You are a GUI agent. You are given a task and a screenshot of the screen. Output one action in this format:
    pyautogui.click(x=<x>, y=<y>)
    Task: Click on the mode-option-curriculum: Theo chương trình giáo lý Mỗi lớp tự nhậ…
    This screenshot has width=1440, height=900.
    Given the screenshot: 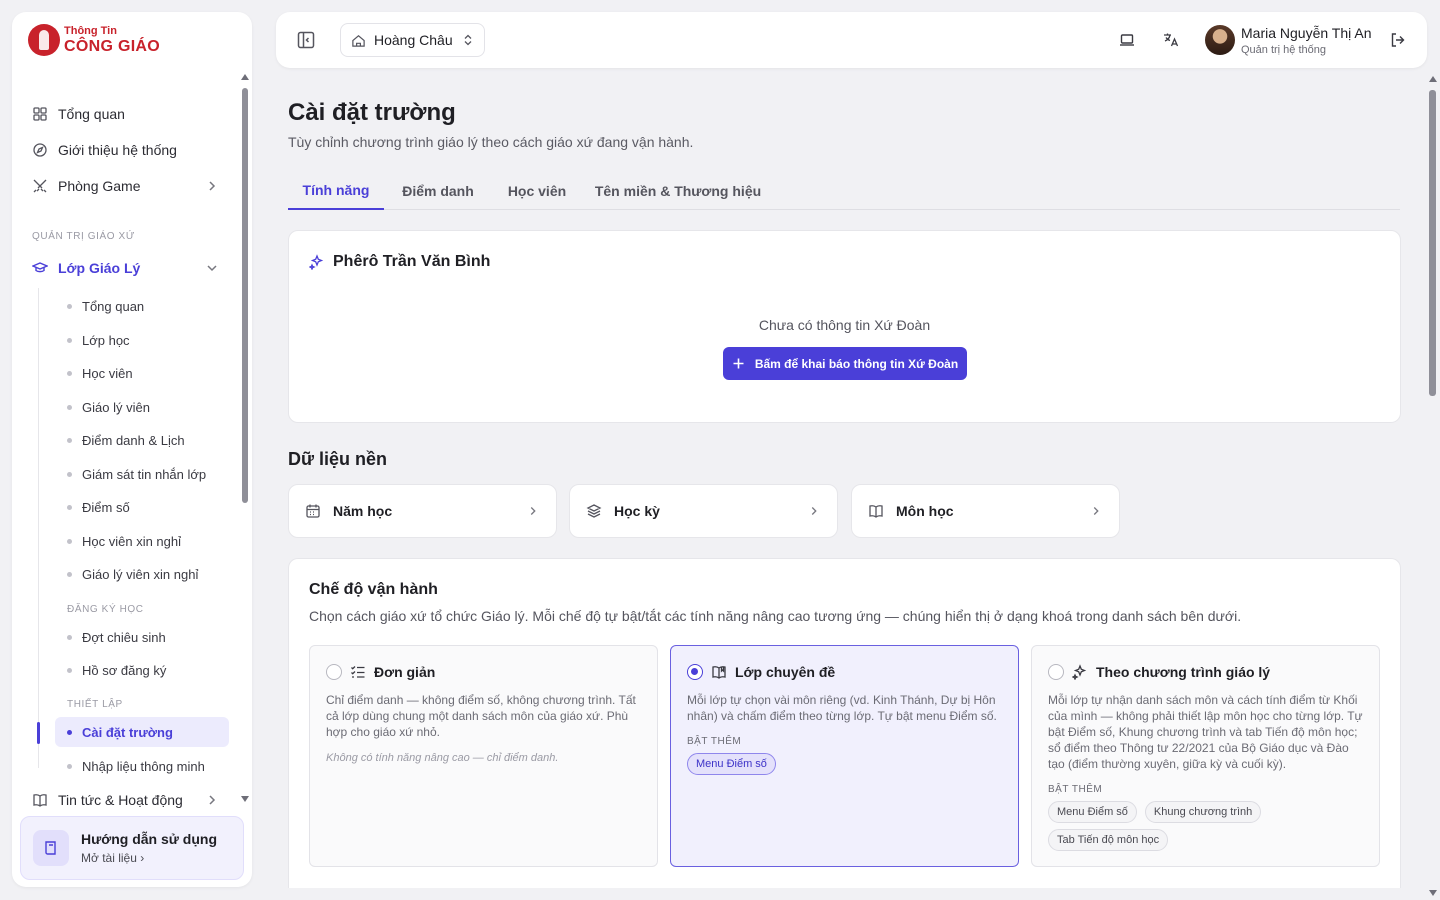 What is the action you would take?
    pyautogui.click(x=1205, y=756)
    